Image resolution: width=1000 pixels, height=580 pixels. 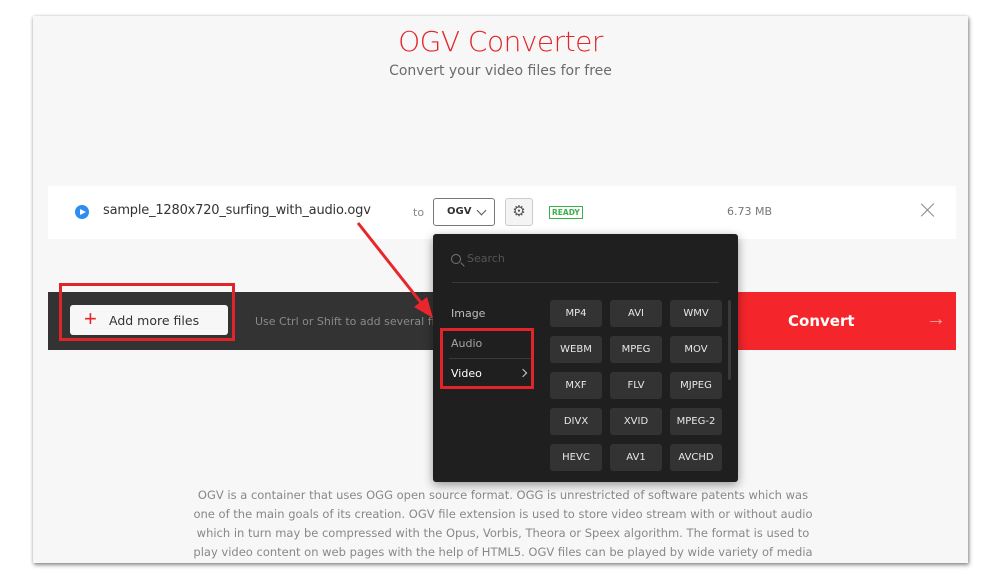 What do you see at coordinates (636, 349) in the screenshot?
I see `format-option: MPEG` at bounding box center [636, 349].